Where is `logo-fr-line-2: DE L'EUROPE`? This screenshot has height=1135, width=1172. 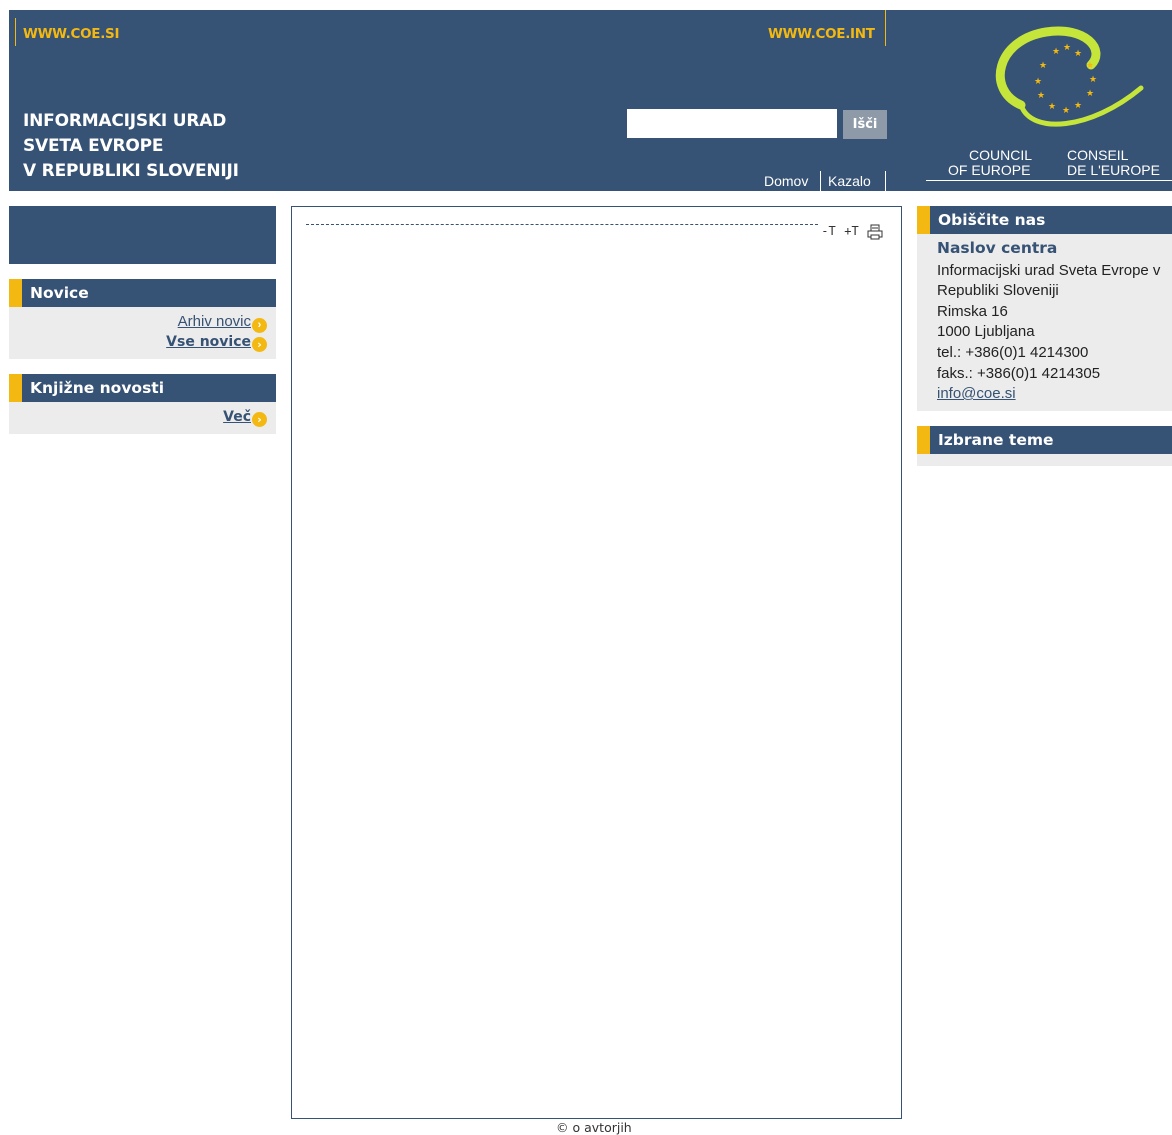
logo-fr-line-2: DE L'EUROPE is located at coordinates (1113, 170).